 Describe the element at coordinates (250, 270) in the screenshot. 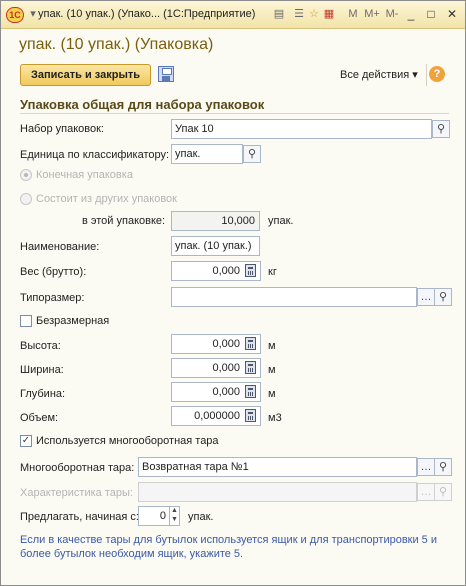

I see `weight-calculator-icon` at that location.